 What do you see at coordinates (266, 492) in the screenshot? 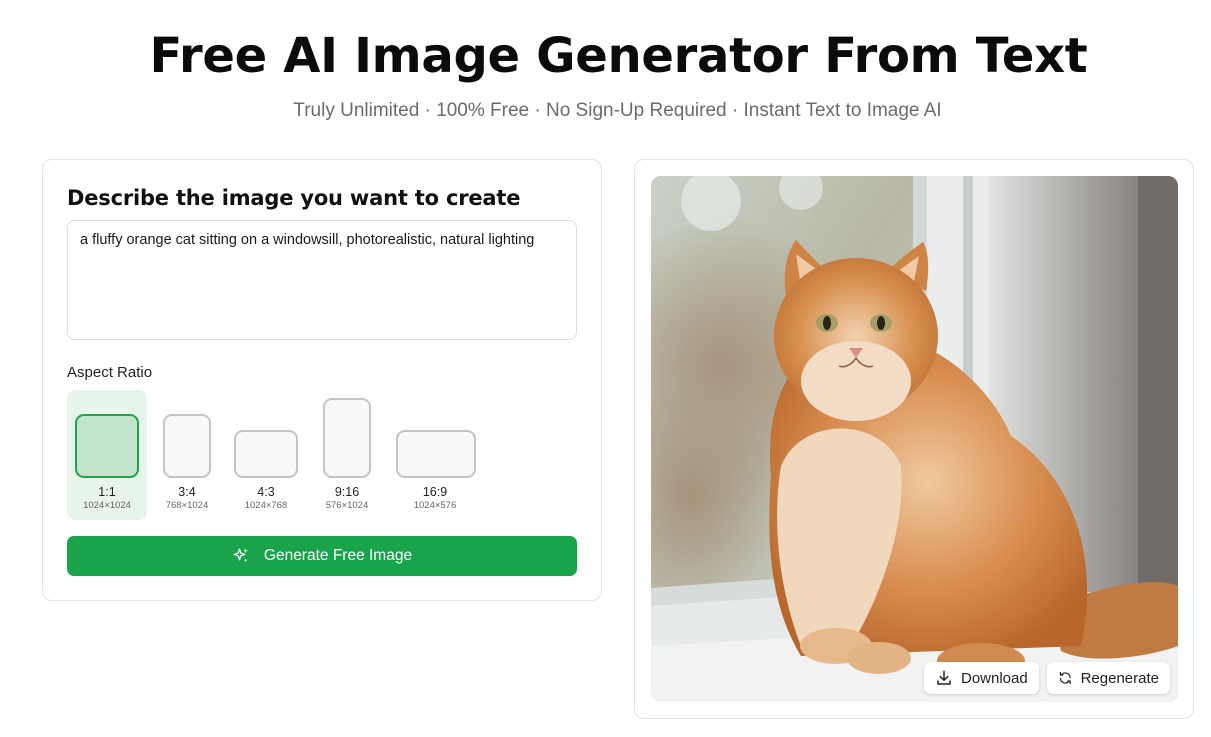
I see `ratio-name: 4:3` at bounding box center [266, 492].